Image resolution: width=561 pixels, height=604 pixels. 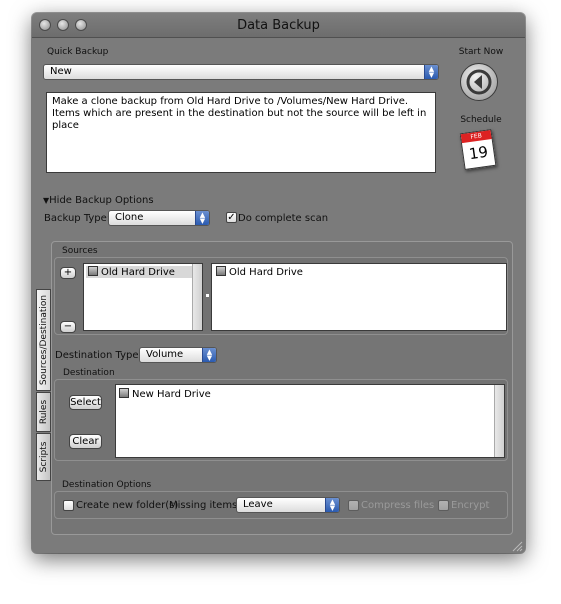 I want to click on sources-list-scrollbar, so click(x=197, y=297).